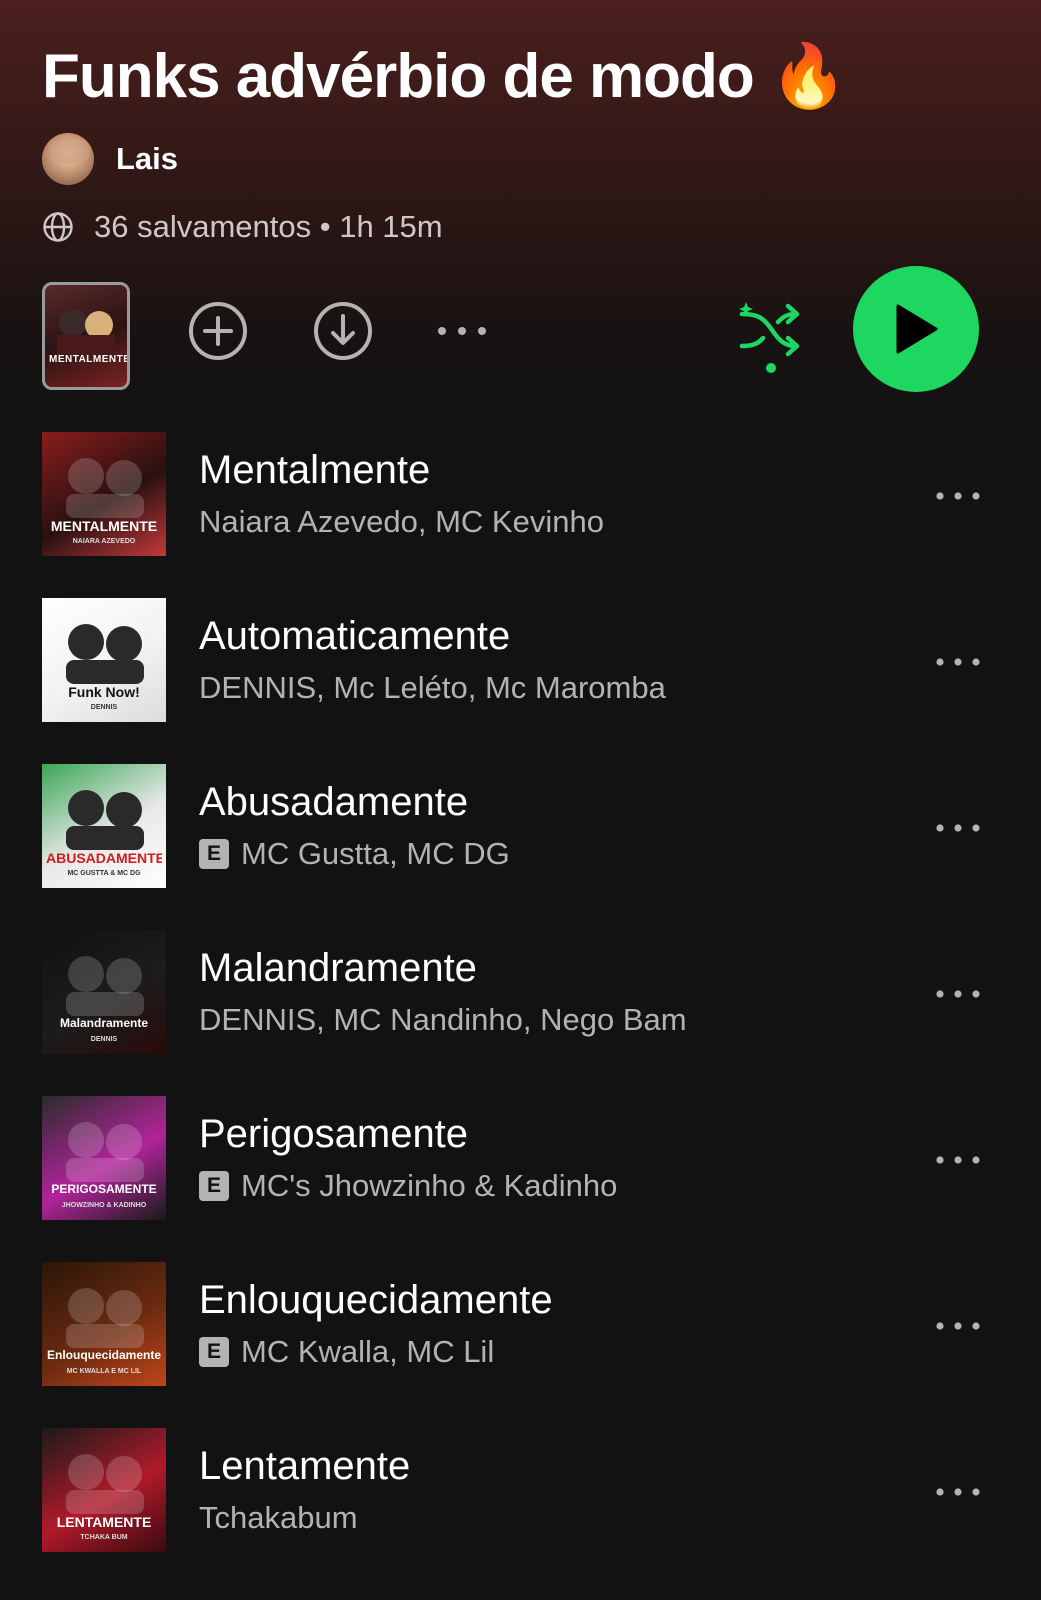 The height and width of the screenshot is (1600, 1041). I want to click on track-title: Abusadamente, so click(334, 802).